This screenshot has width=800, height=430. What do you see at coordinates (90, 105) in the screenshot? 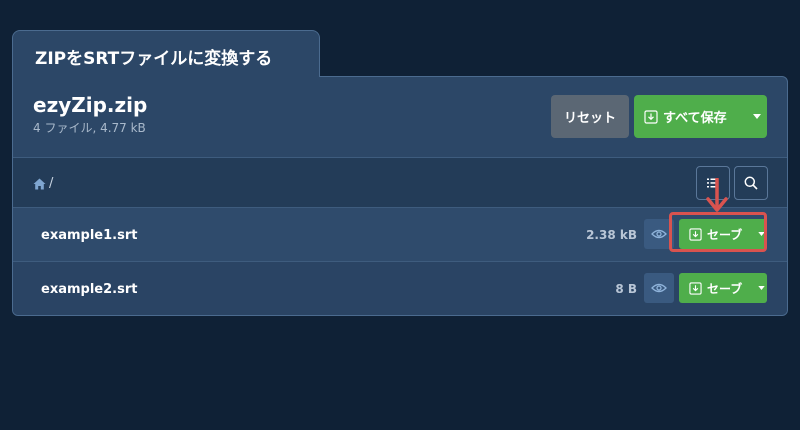
I see `archive-name: ezyZip.zip` at bounding box center [90, 105].